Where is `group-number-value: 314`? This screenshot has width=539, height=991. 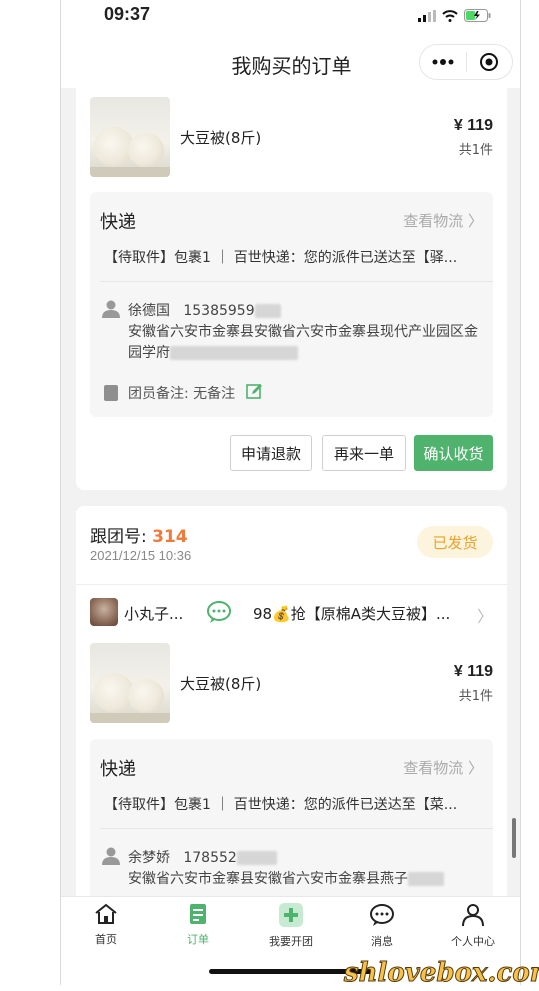 group-number-value: 314 is located at coordinates (170, 537).